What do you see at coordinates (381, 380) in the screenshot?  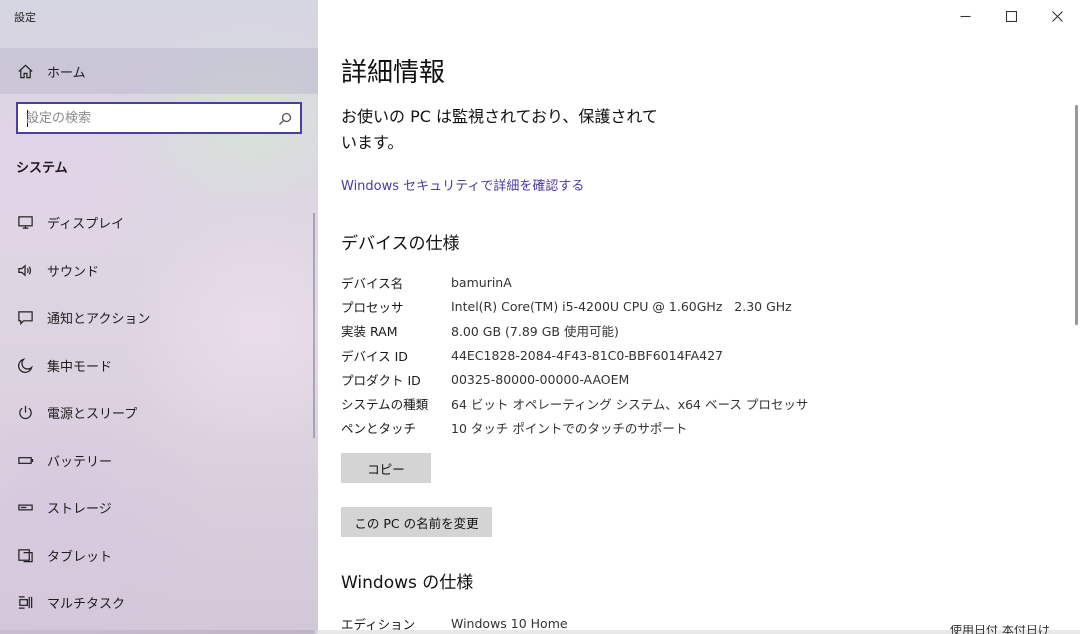 I see `spec-key: プロダクト ID` at bounding box center [381, 380].